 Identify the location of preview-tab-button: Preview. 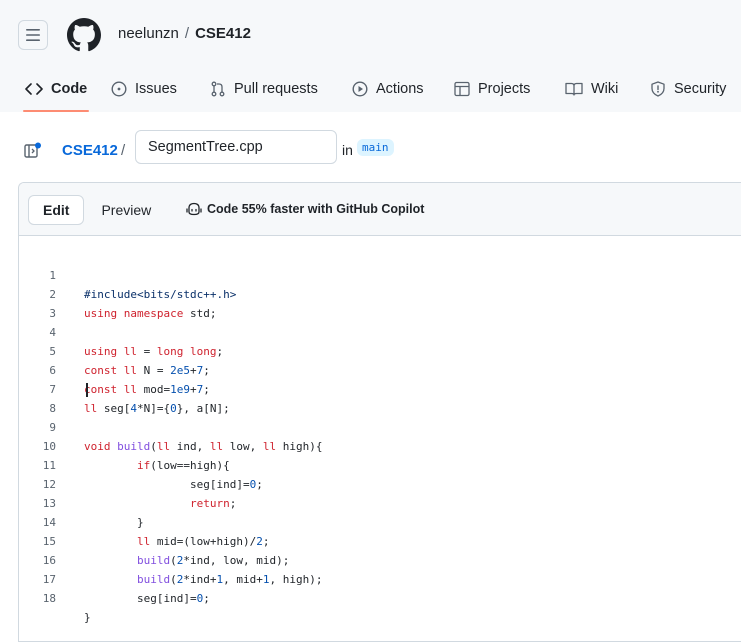
(126, 210).